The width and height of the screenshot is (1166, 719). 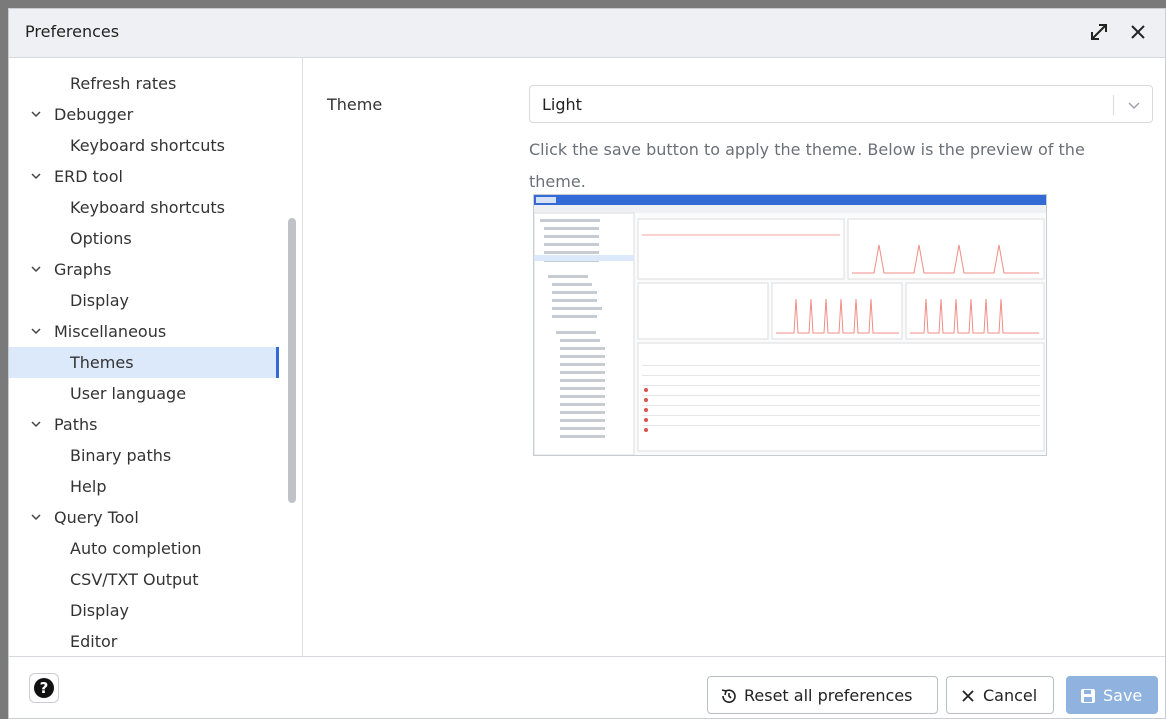 What do you see at coordinates (1010, 695) in the screenshot?
I see `cancel-label: Cancel` at bounding box center [1010, 695].